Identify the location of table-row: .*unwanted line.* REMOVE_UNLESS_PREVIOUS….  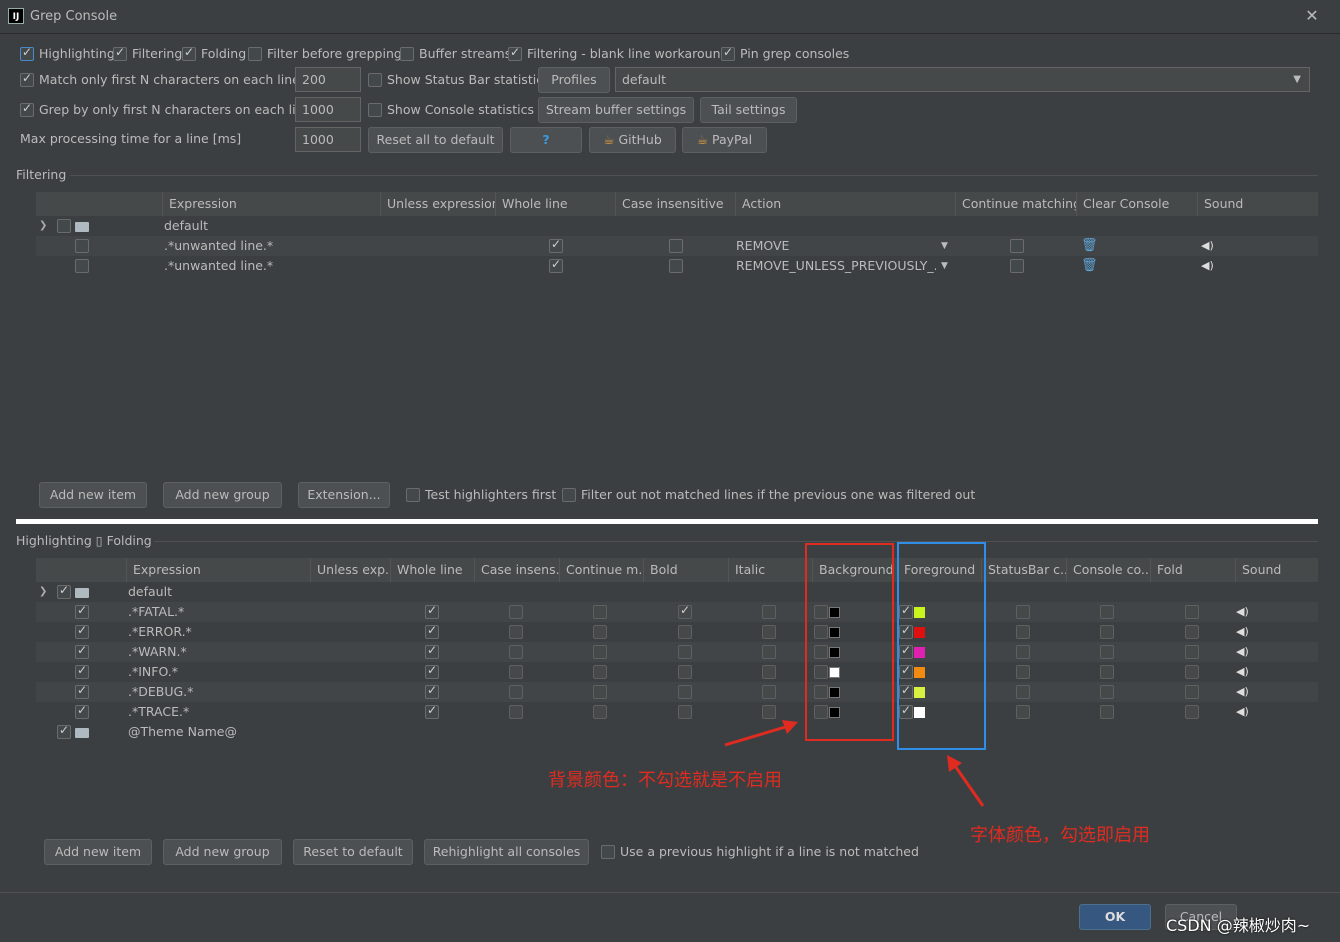
(677, 266).